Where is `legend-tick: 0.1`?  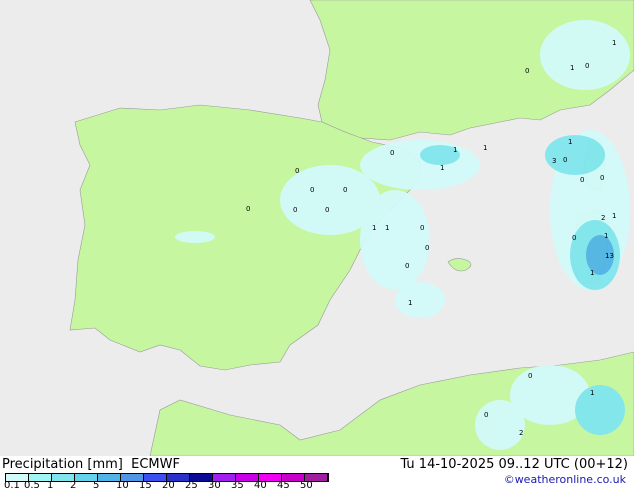 legend-tick: 0.1 is located at coordinates (12, 485).